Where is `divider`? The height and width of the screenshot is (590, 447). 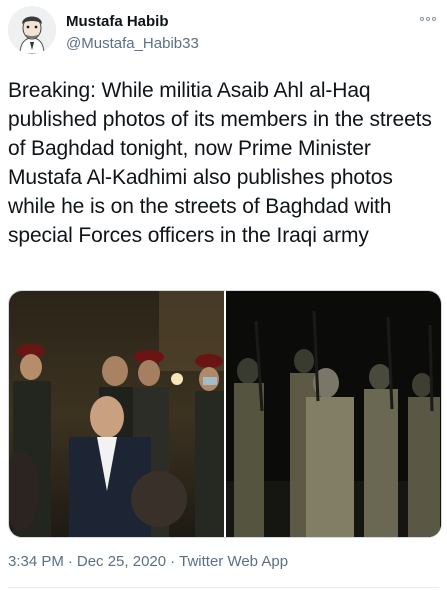
divider is located at coordinates (223, 587).